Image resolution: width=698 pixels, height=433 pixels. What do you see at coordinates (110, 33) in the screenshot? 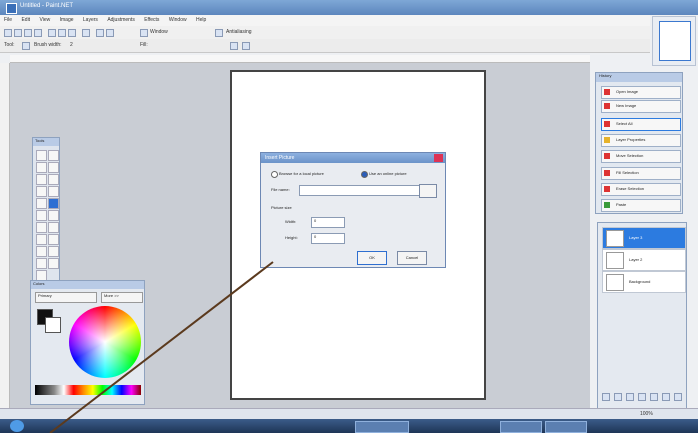
I see `redo-icon` at bounding box center [110, 33].